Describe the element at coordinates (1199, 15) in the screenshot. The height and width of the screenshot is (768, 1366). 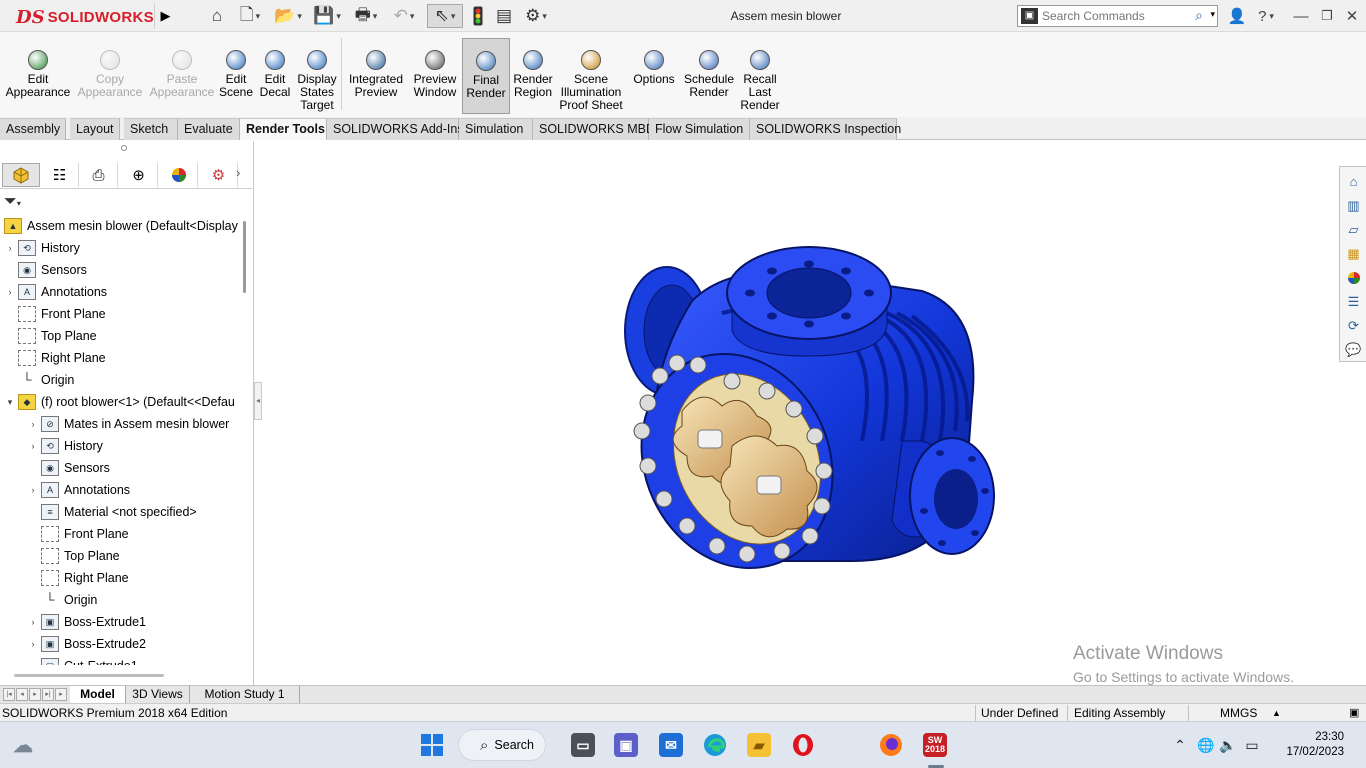
I see `magnifier-icon: ⌕` at that location.